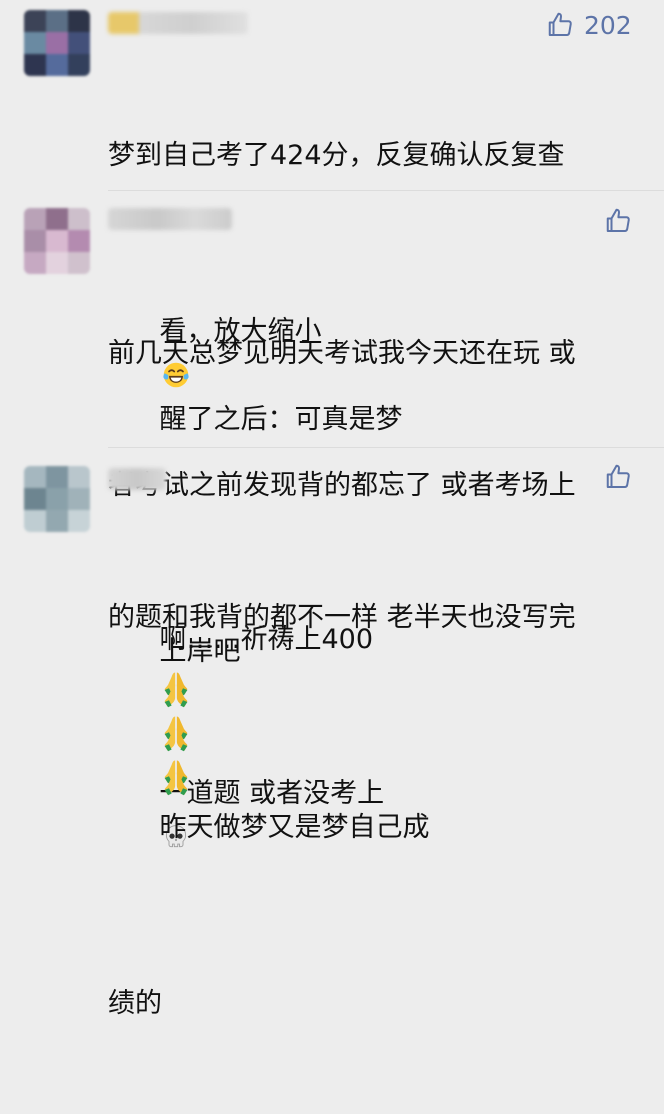  I want to click on like-button: 202, so click(589, 25).